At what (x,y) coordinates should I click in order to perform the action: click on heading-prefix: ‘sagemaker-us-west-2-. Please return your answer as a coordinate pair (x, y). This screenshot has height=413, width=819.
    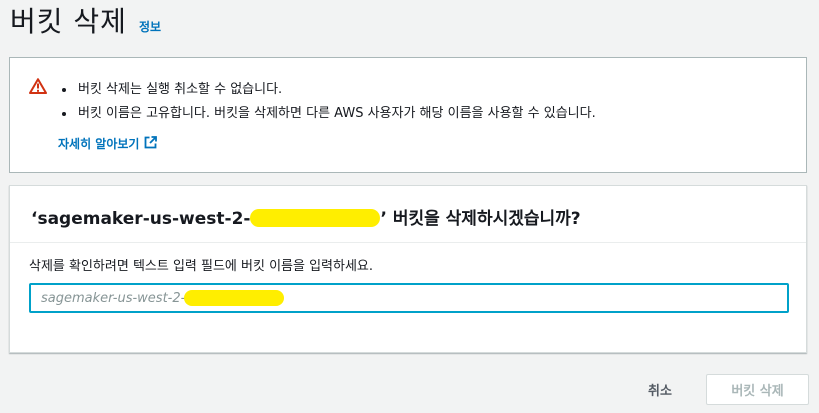
    Looking at the image, I should click on (141, 219).